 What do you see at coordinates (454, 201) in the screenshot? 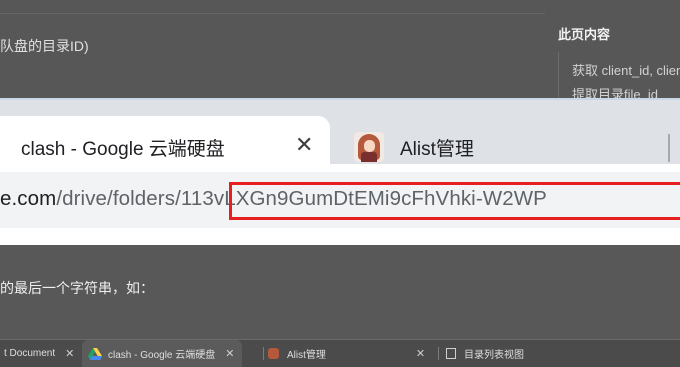
I see `folder-id-highlight` at bounding box center [454, 201].